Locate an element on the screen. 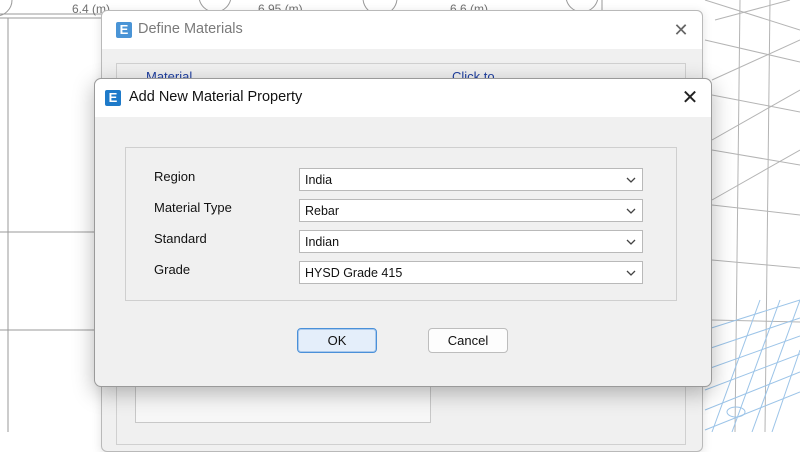  material-type-value: Rebar is located at coordinates (322, 211).